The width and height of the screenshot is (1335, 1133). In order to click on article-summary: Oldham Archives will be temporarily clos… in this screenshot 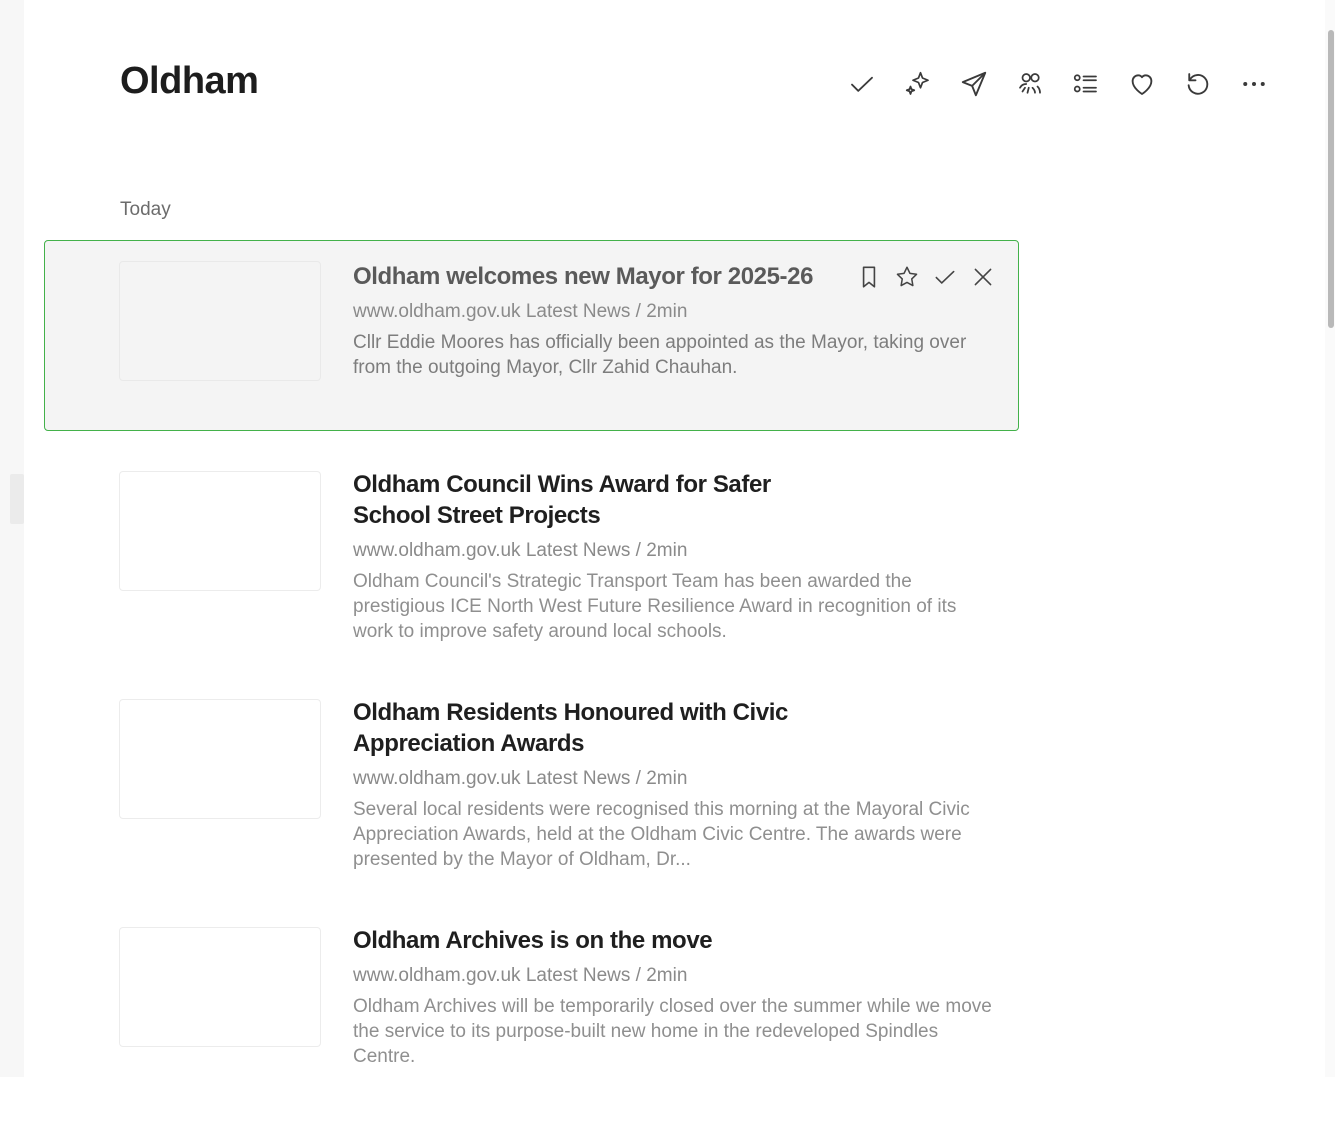, I will do `click(672, 1031)`.